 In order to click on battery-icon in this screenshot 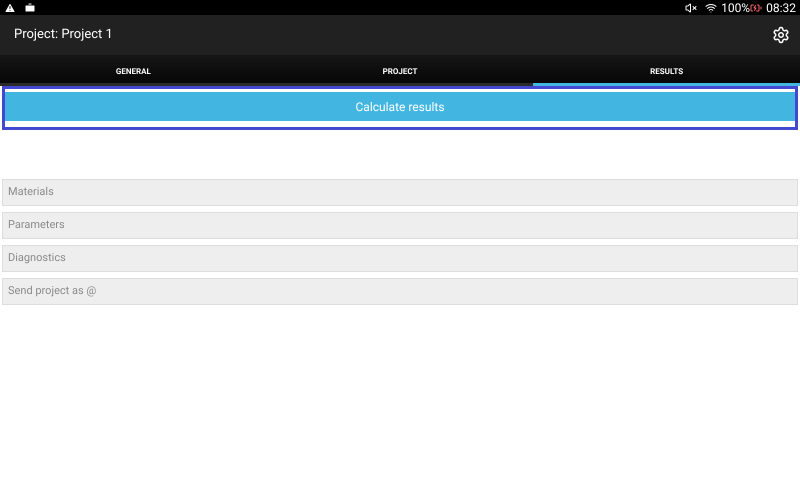, I will do `click(756, 8)`.